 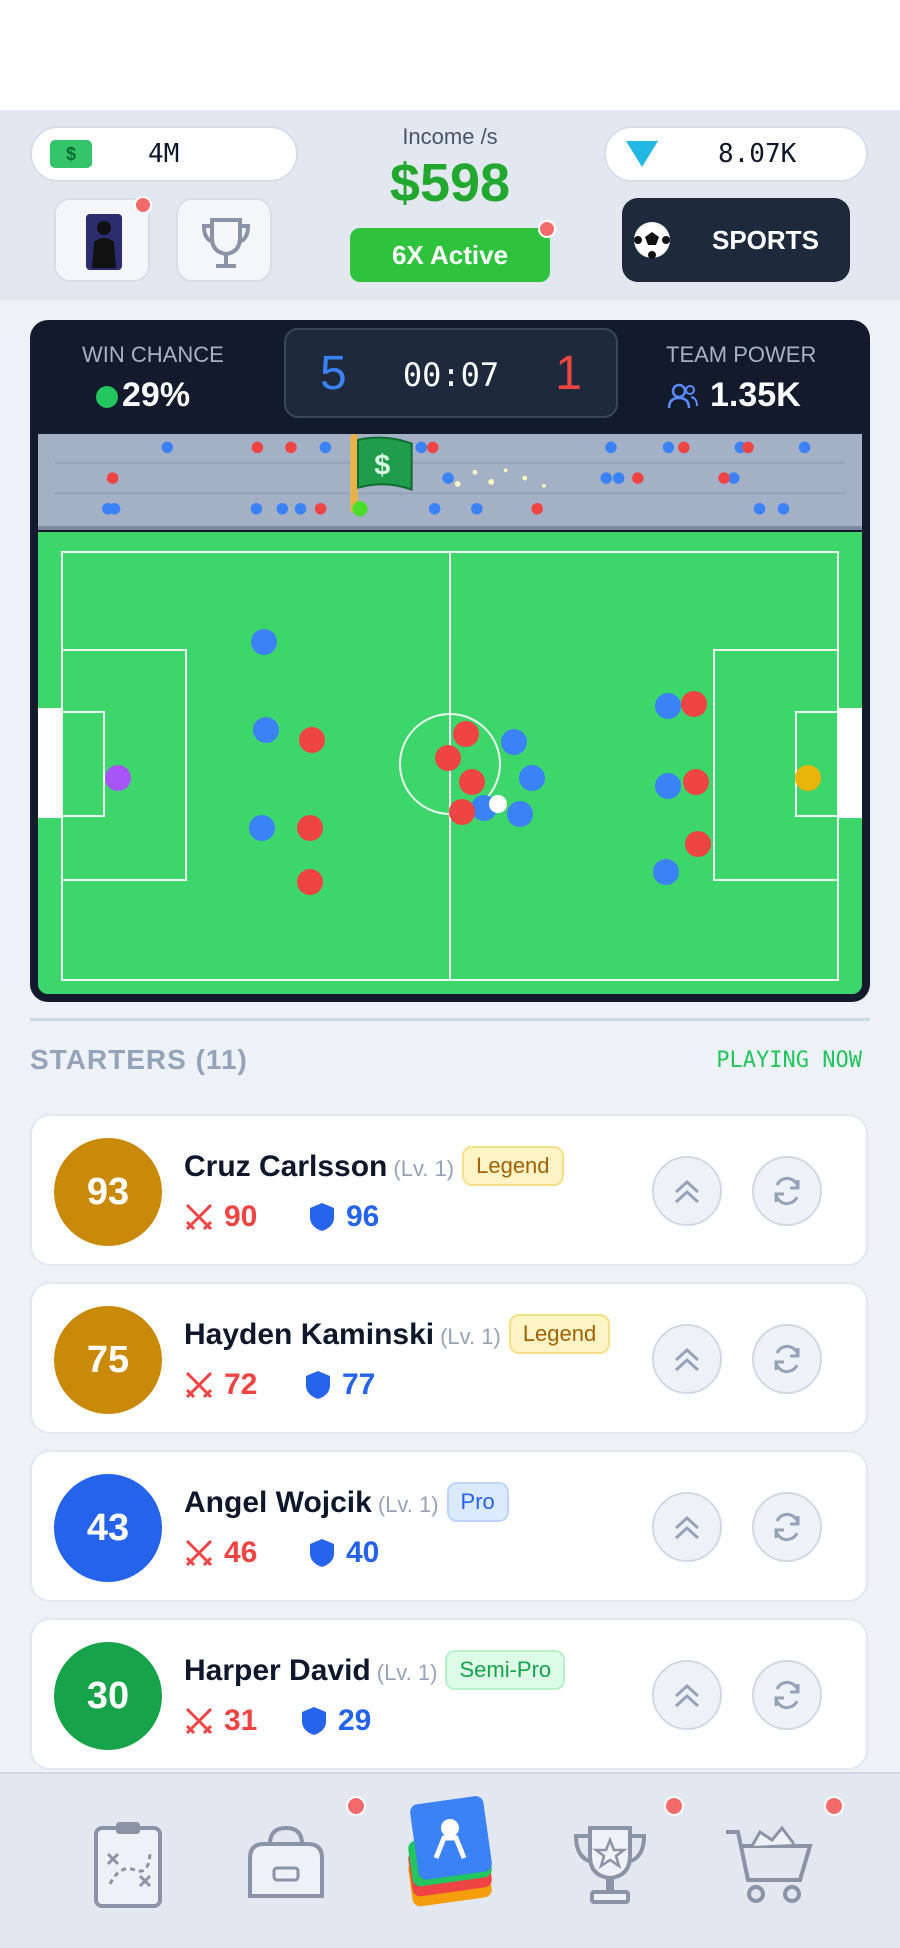 I want to click on cash-value: 4M, so click(x=164, y=154).